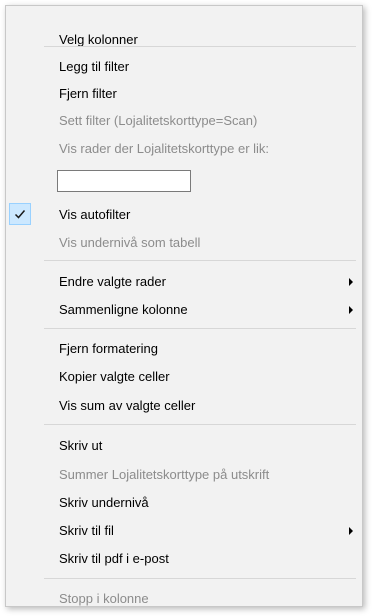 The height and width of the screenshot is (616, 373). What do you see at coordinates (104, 598) in the screenshot?
I see `menu-item-label: Stopp i kolonne` at bounding box center [104, 598].